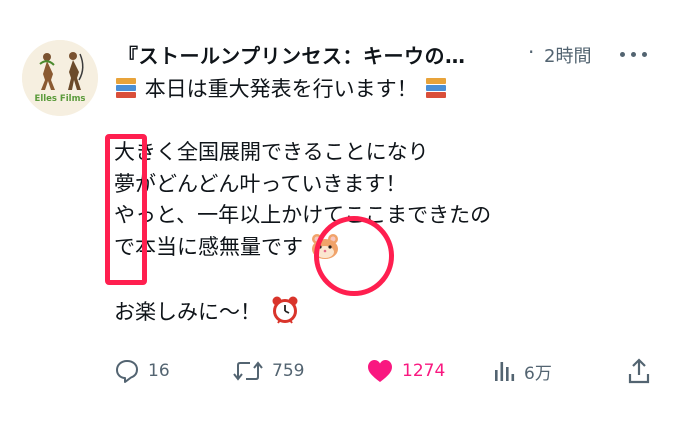 This screenshot has height=422, width=680. Describe the element at coordinates (142, 371) in the screenshot. I see `reply-button: 16` at that location.